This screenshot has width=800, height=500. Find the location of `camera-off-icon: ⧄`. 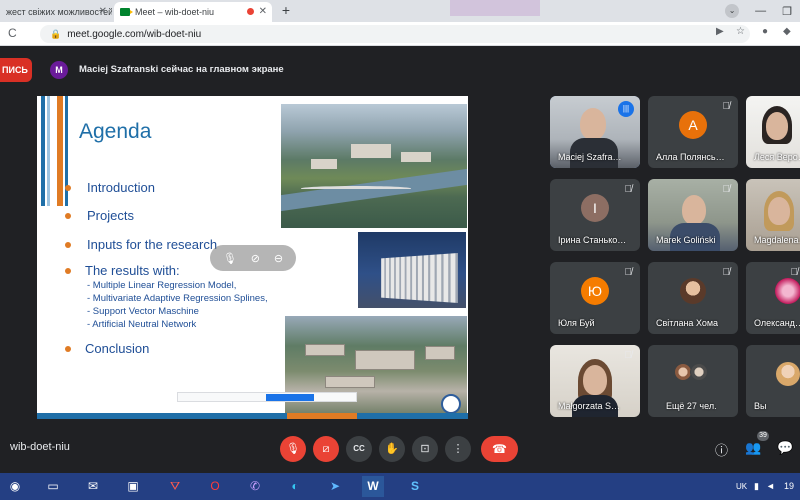

camera-off-icon: ⧄ is located at coordinates (326, 449).